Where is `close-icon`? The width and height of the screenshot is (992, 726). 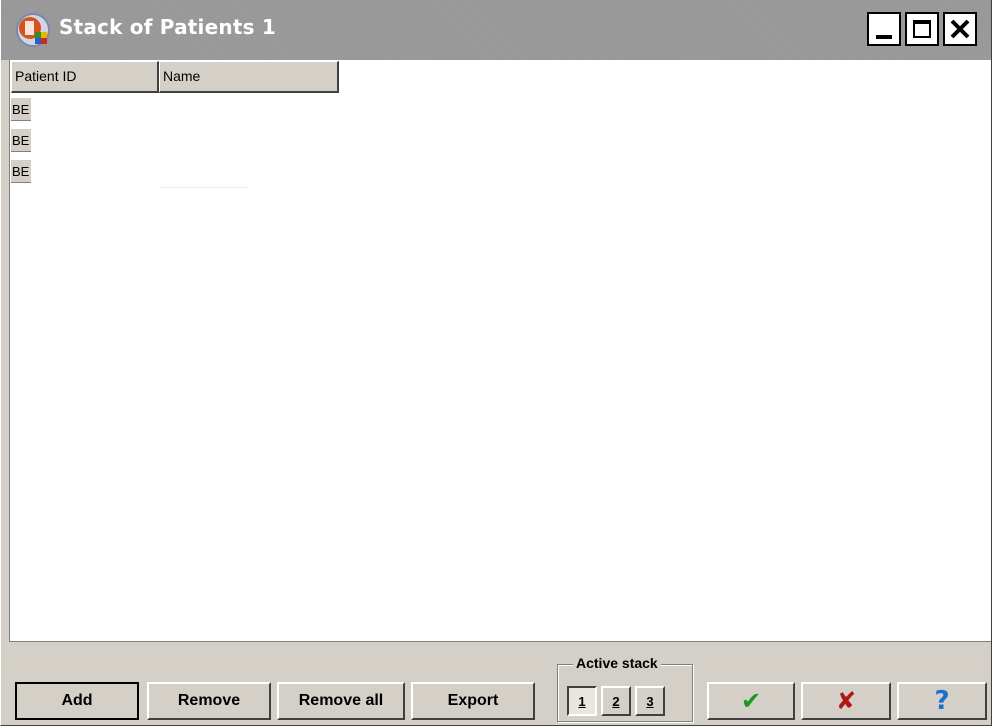 close-icon is located at coordinates (960, 29).